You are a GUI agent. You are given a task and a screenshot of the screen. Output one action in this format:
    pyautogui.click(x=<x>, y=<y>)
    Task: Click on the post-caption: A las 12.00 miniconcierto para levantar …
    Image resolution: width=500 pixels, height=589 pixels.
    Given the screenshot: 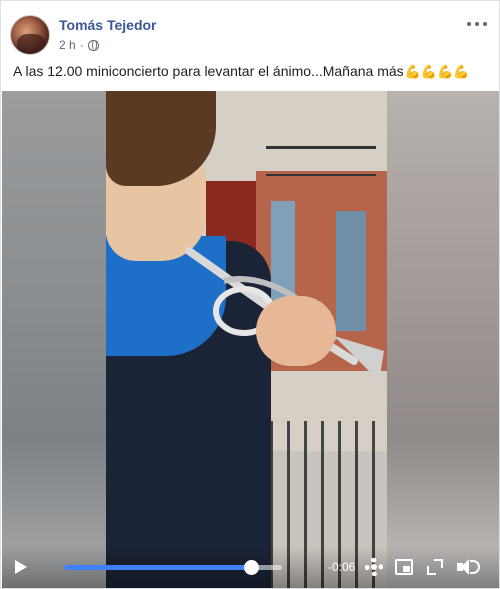 What is the action you would take?
    pyautogui.click(x=241, y=71)
    